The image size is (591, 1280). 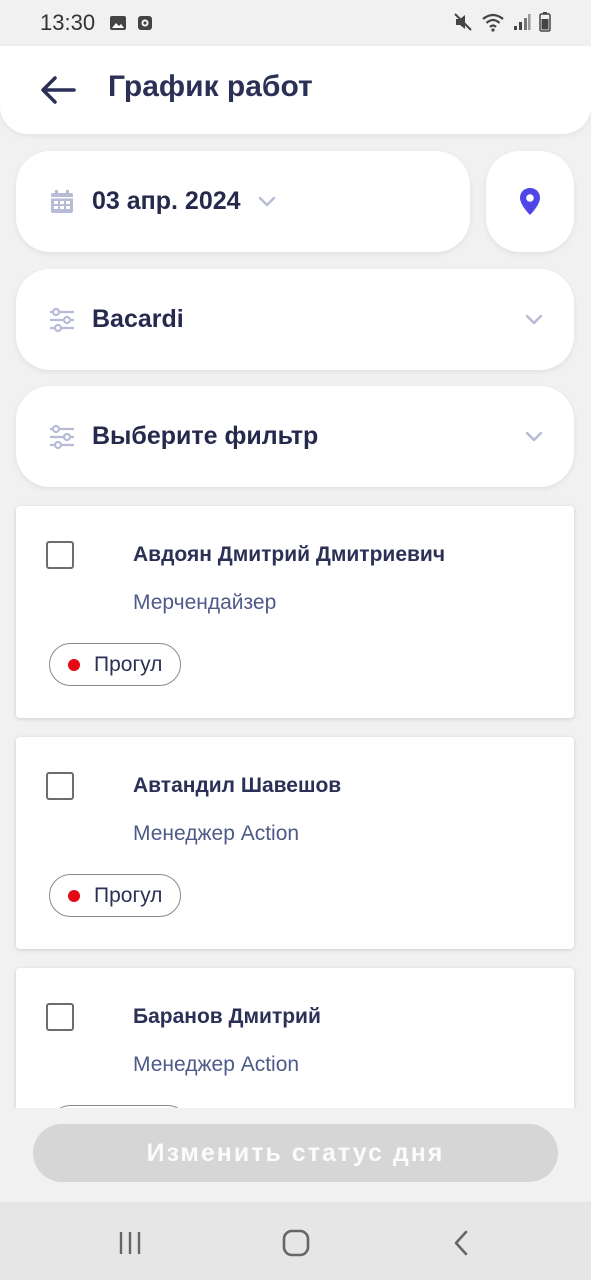 I want to click on recent-apps-icon, so click(x=130, y=1243).